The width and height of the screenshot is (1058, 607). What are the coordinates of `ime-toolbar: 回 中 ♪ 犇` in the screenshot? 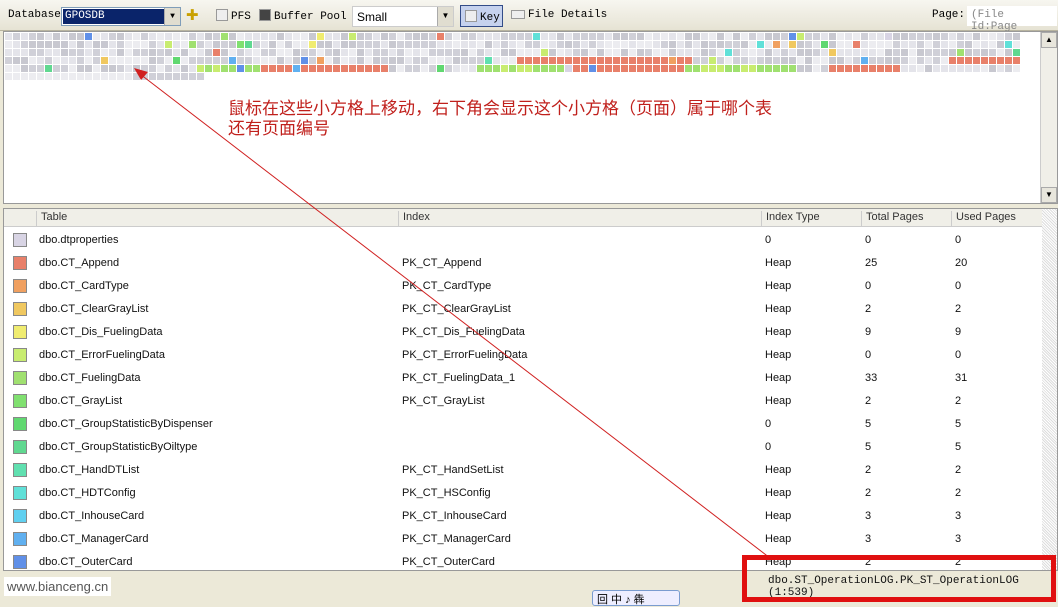 It's located at (636, 598).